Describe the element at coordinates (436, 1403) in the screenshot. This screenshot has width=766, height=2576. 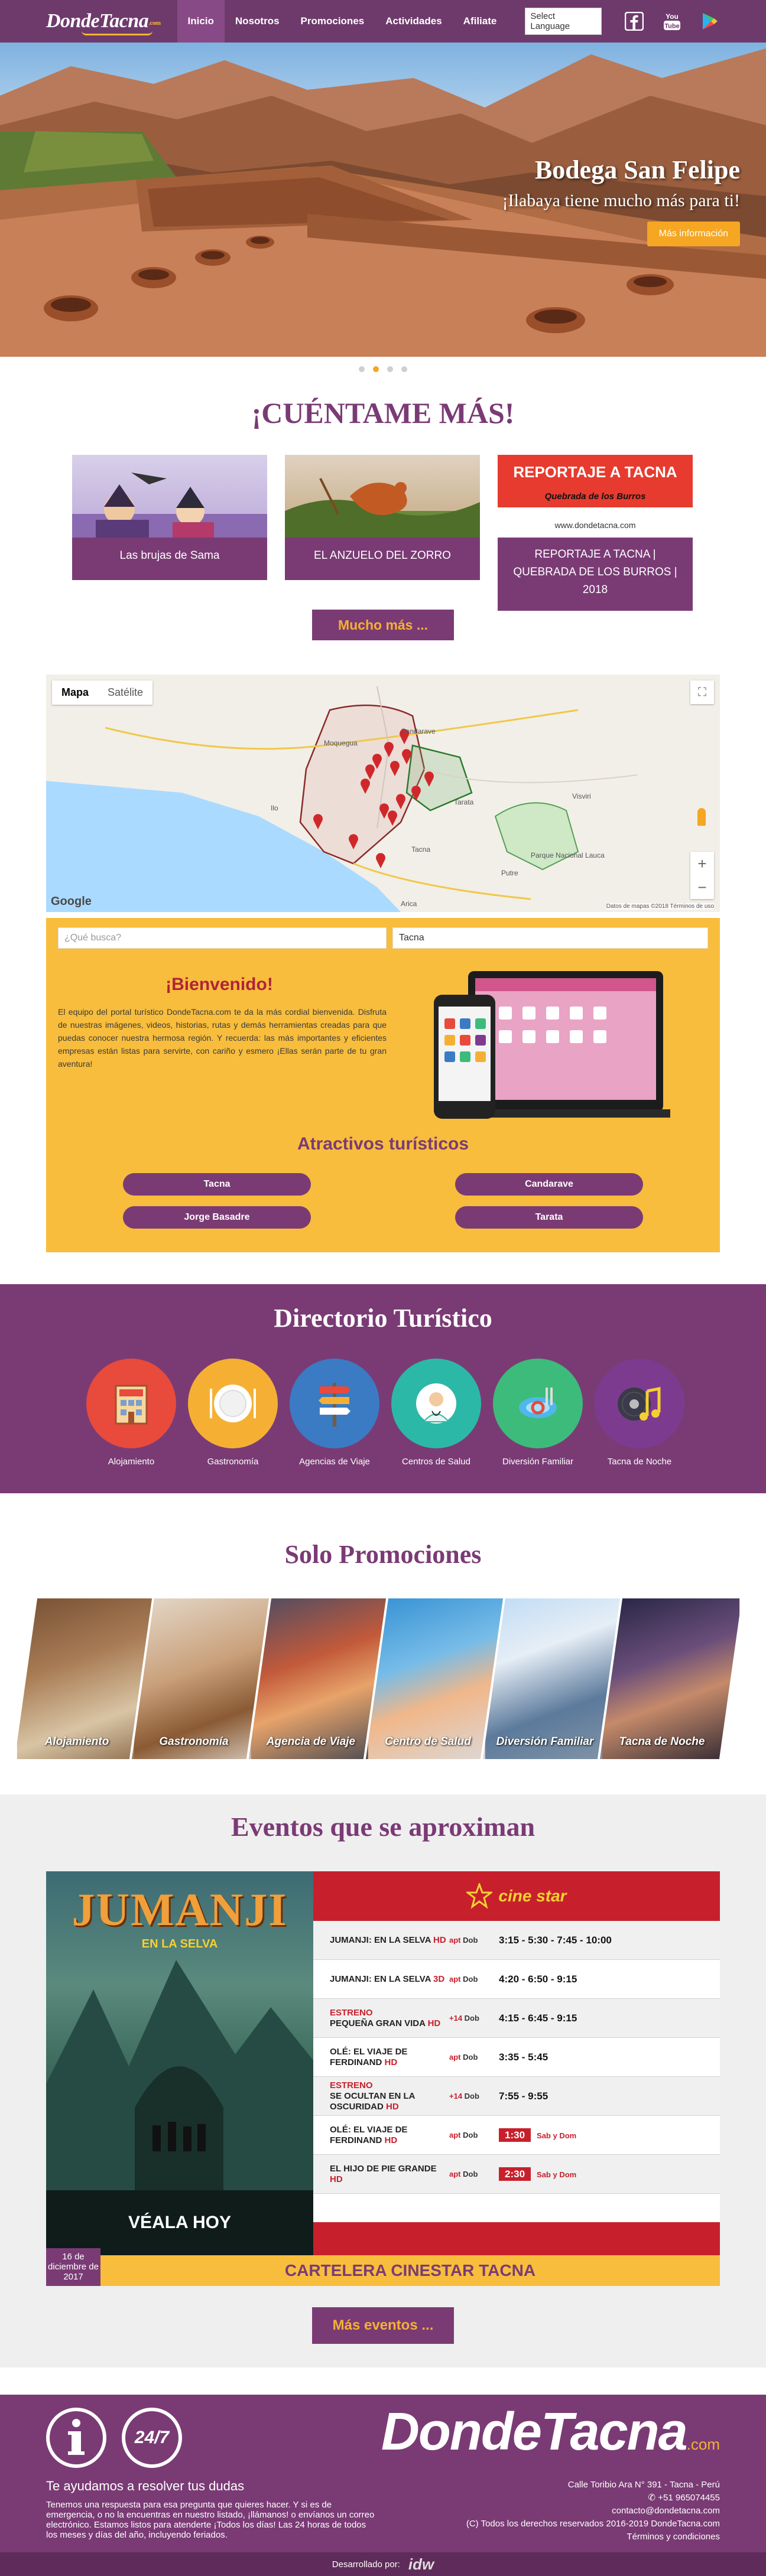
I see `doctor-icon` at that location.